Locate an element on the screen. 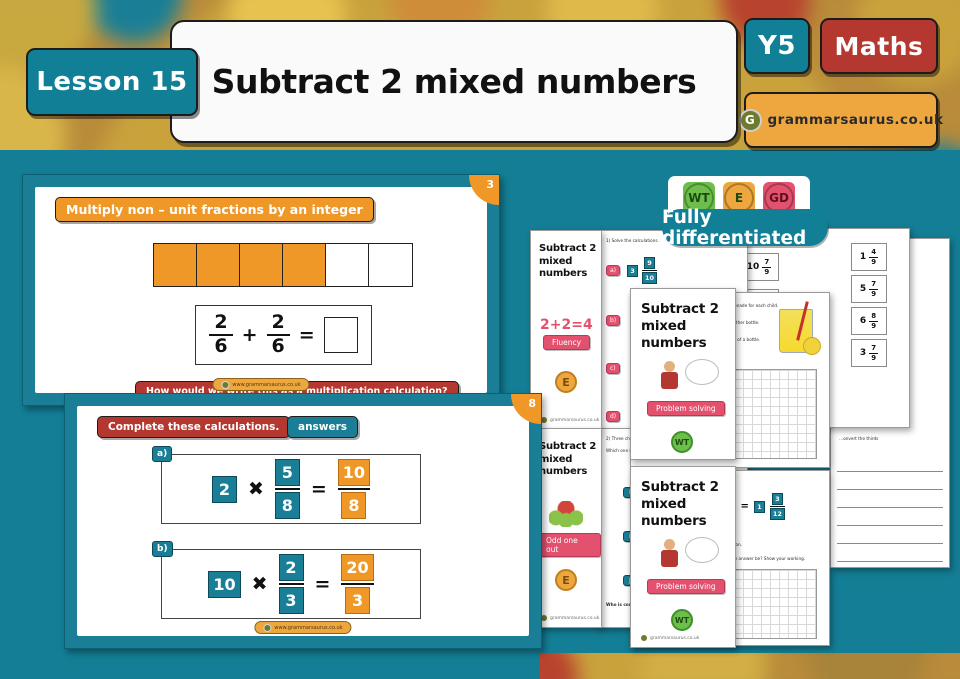 The image size is (960, 679). subject-badge-label: Maths is located at coordinates (879, 46).